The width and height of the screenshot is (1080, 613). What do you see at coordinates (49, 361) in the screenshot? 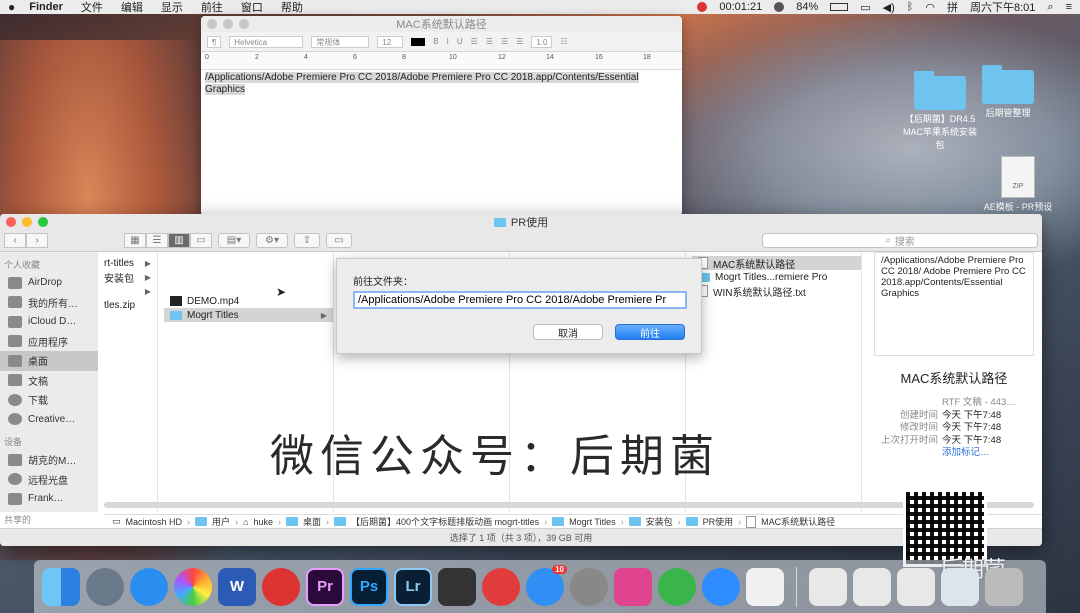
I see `sidebar-item-desktop: 桌面` at bounding box center [49, 361].